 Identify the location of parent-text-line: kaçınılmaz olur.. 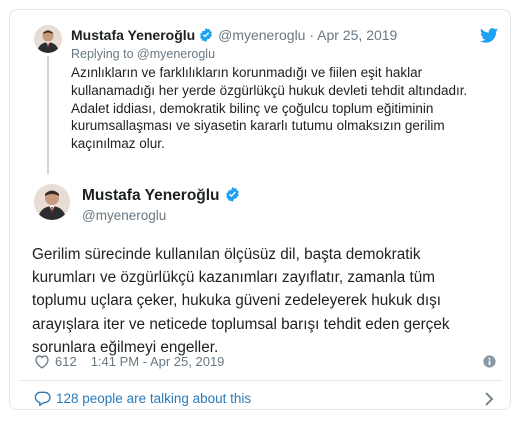
(118, 144).